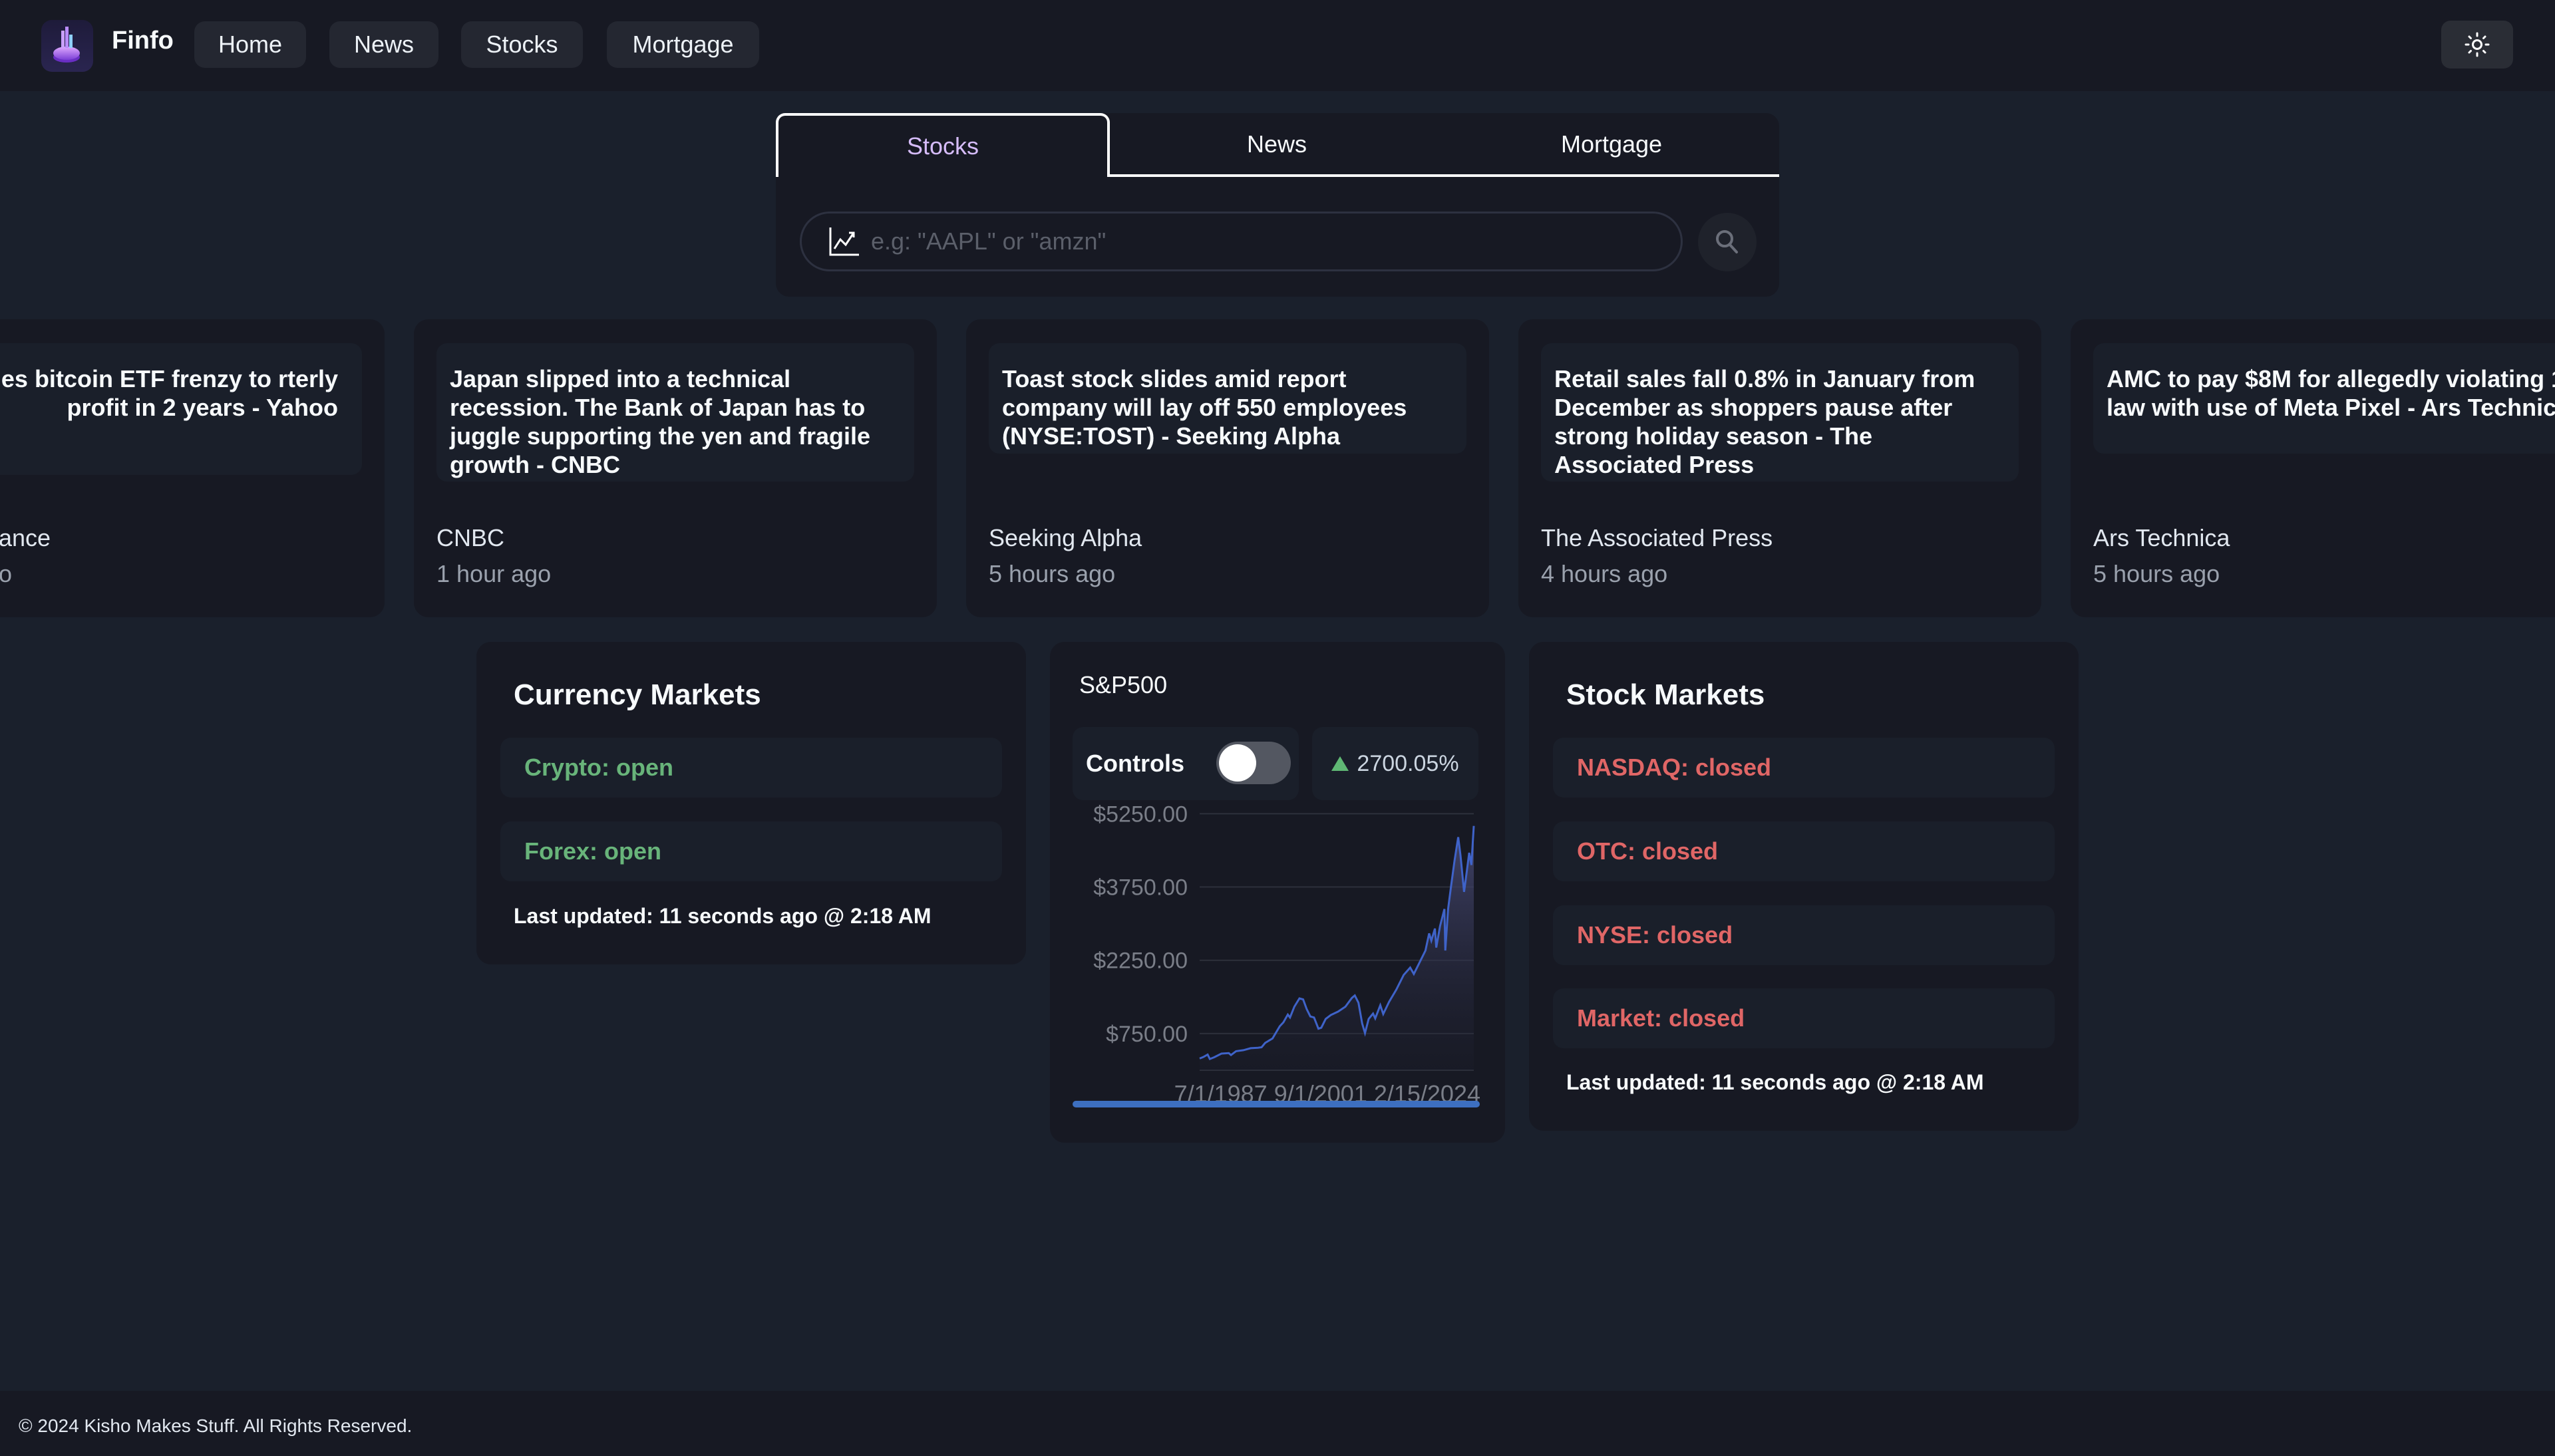  What do you see at coordinates (751, 768) in the screenshot?
I see `crypto-status: Crypto: open` at bounding box center [751, 768].